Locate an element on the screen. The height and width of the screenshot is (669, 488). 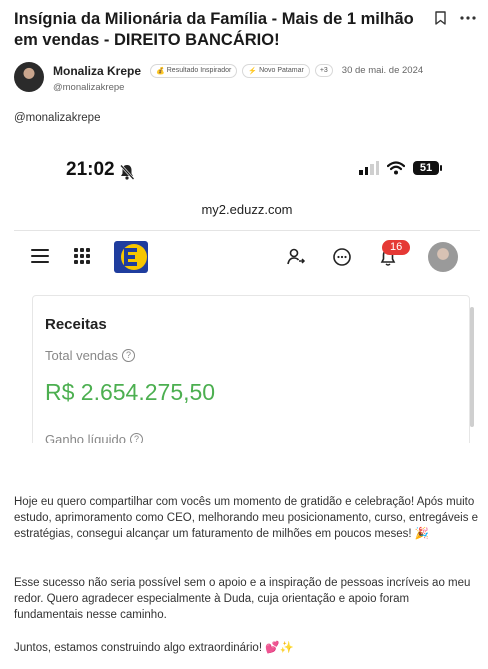
user-avatar is located at coordinates (443, 257).